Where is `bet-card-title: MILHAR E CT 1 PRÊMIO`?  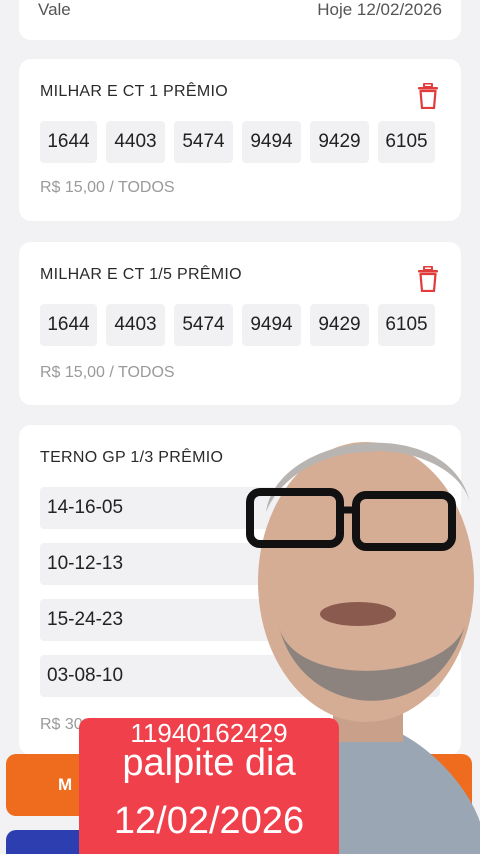 bet-card-title: MILHAR E CT 1 PRÊMIO is located at coordinates (134, 91).